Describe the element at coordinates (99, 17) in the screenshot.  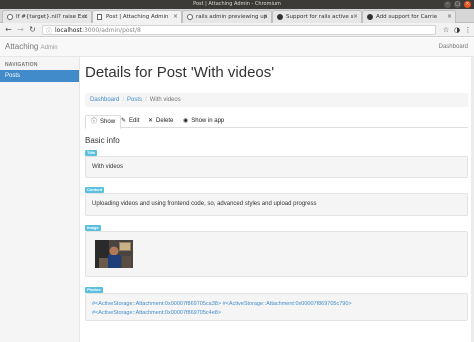
I see `page-icon` at that location.